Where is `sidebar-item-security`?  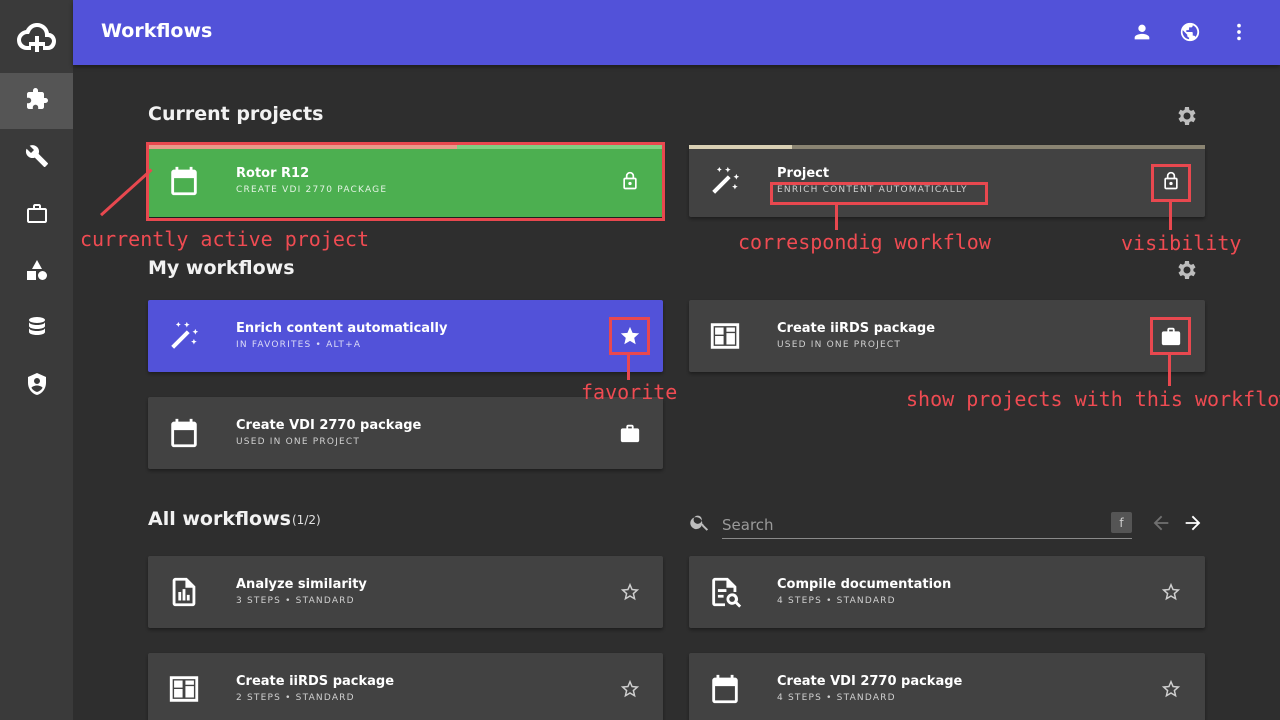
sidebar-item-security is located at coordinates (36, 386).